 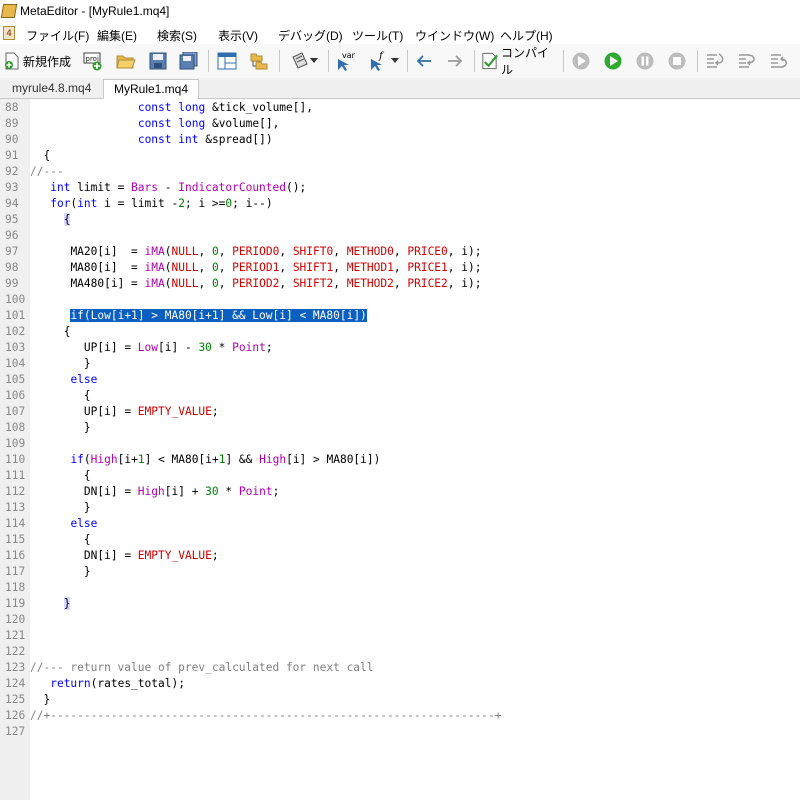 I want to click on code-line: 100, so click(x=400, y=300).